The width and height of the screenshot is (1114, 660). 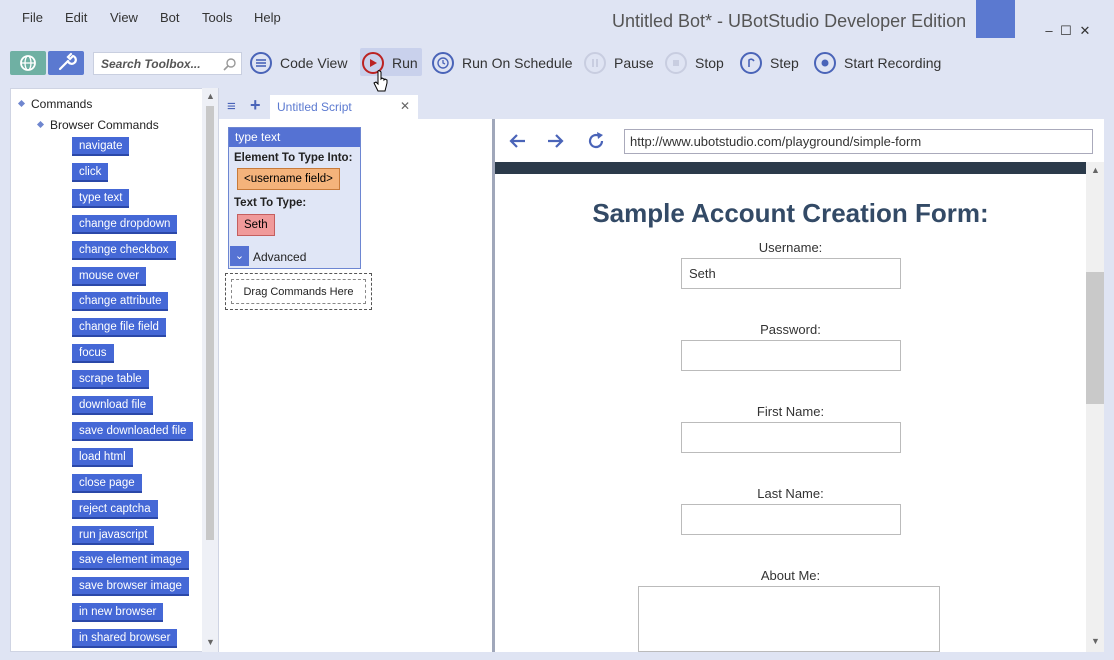 What do you see at coordinates (261, 63) in the screenshot?
I see `code-view-icon` at bounding box center [261, 63].